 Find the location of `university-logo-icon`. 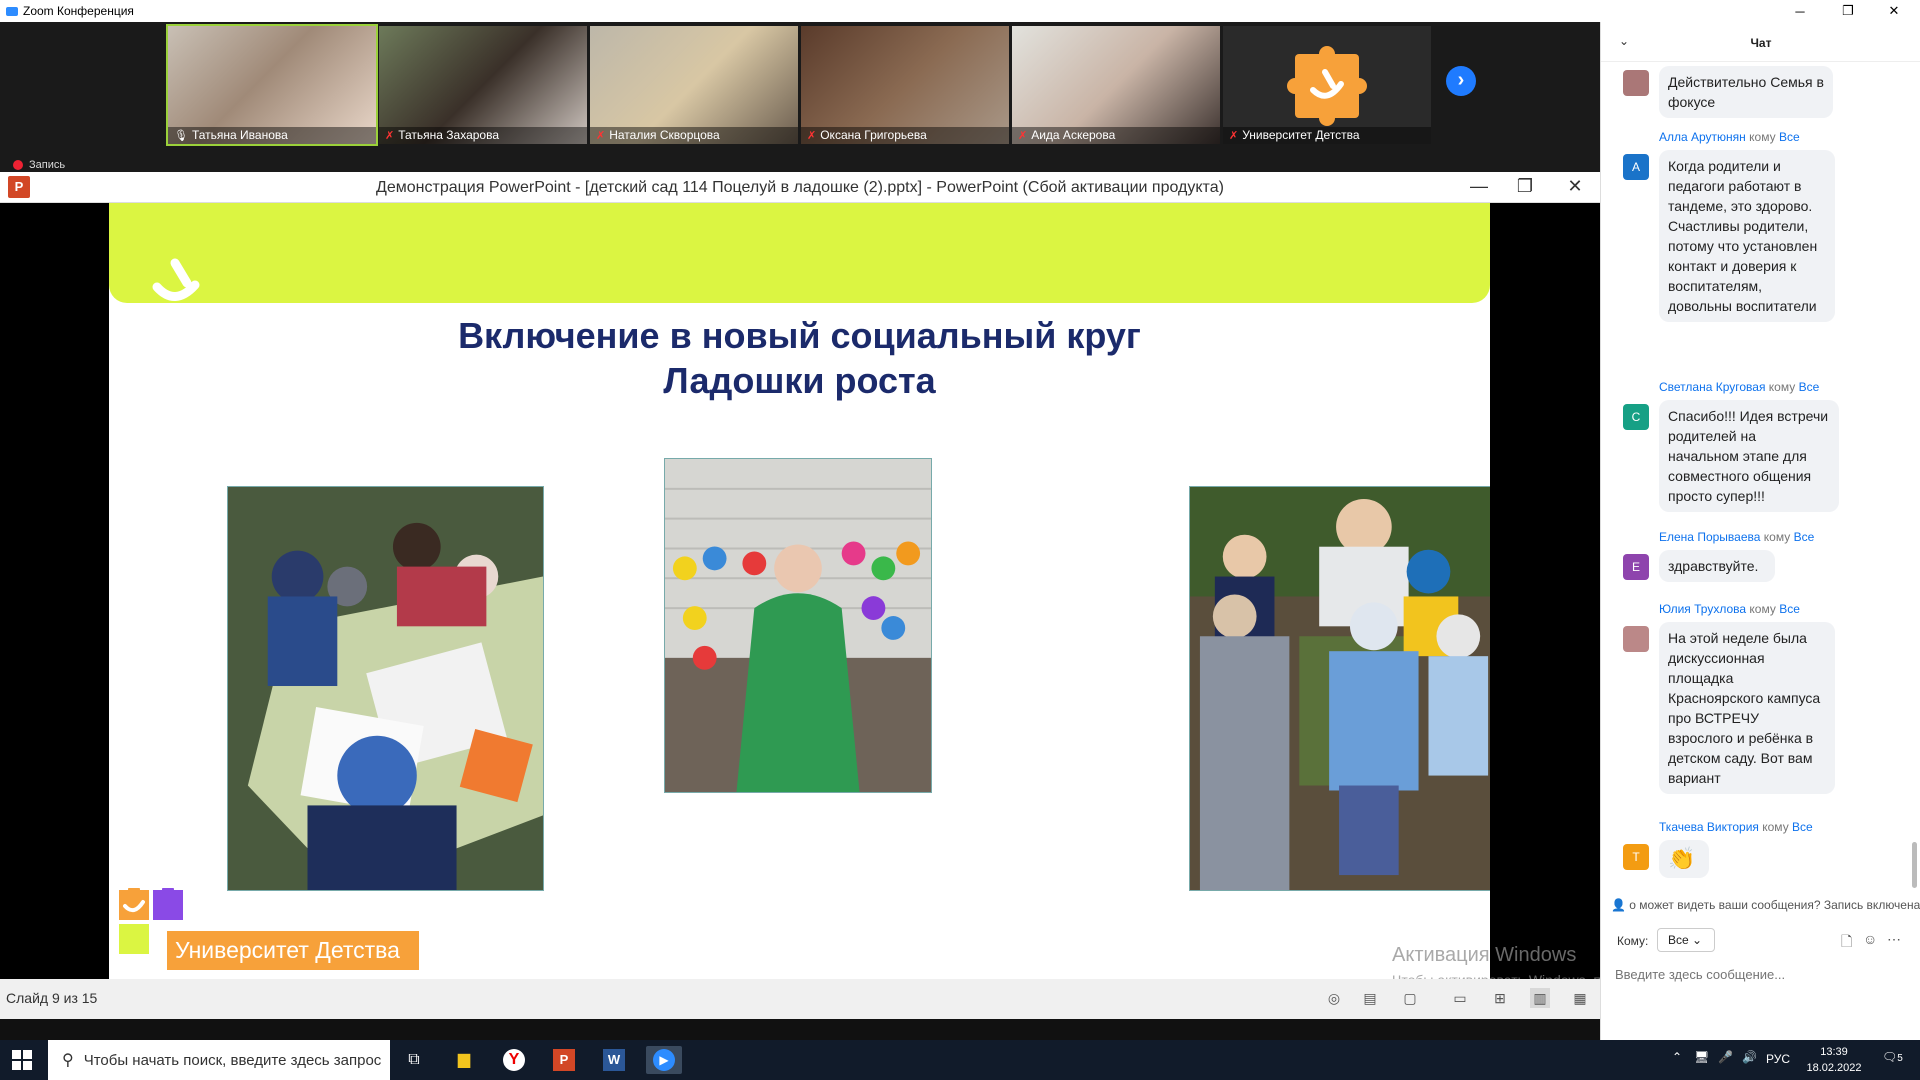

university-logo-icon is located at coordinates (1327, 86).